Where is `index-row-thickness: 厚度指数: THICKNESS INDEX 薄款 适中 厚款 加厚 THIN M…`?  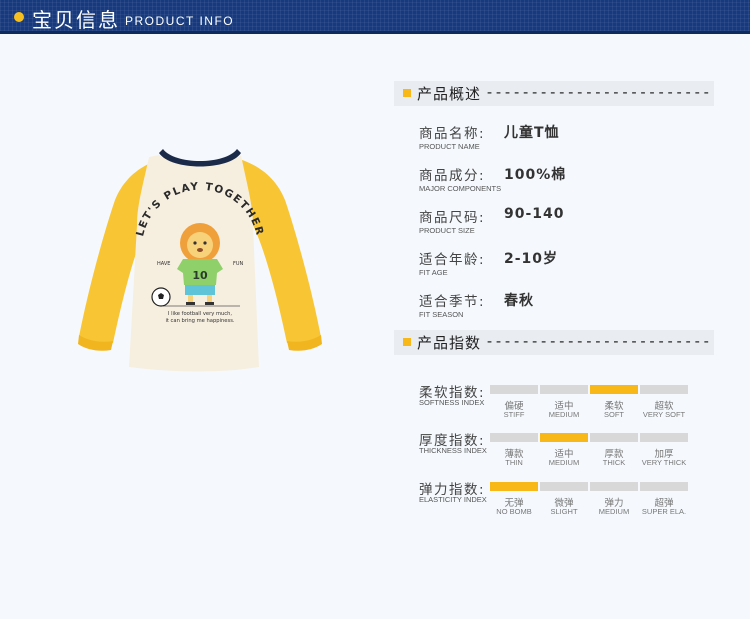
index-row-thickness: 厚度指数: THICKNESS INDEX 薄款 适中 厚款 加厚 THIN M… is located at coordinates (564, 449).